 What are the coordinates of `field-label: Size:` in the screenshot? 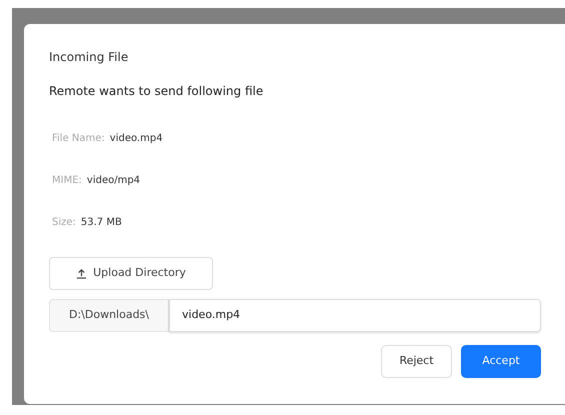 It's located at (64, 223).